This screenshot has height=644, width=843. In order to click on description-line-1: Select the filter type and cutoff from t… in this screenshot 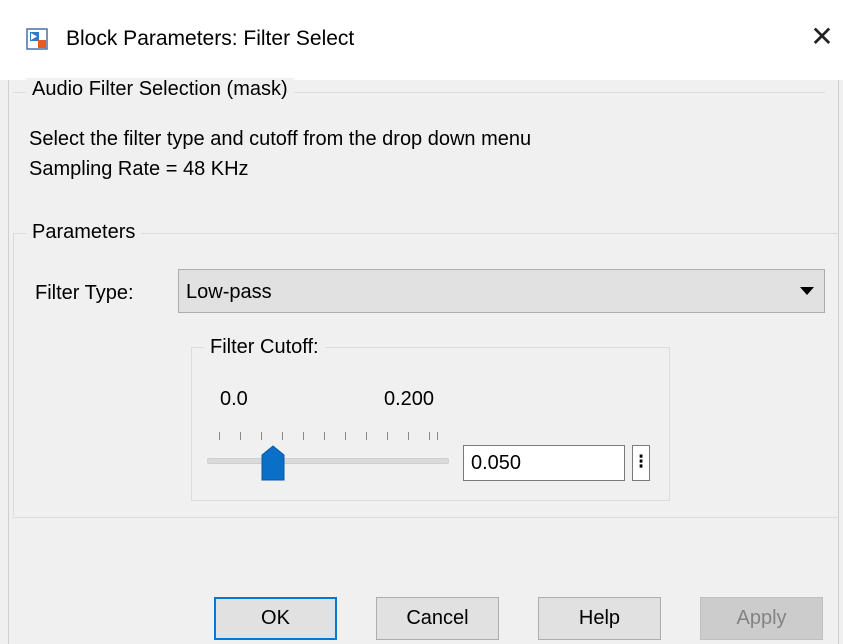, I will do `click(280, 139)`.